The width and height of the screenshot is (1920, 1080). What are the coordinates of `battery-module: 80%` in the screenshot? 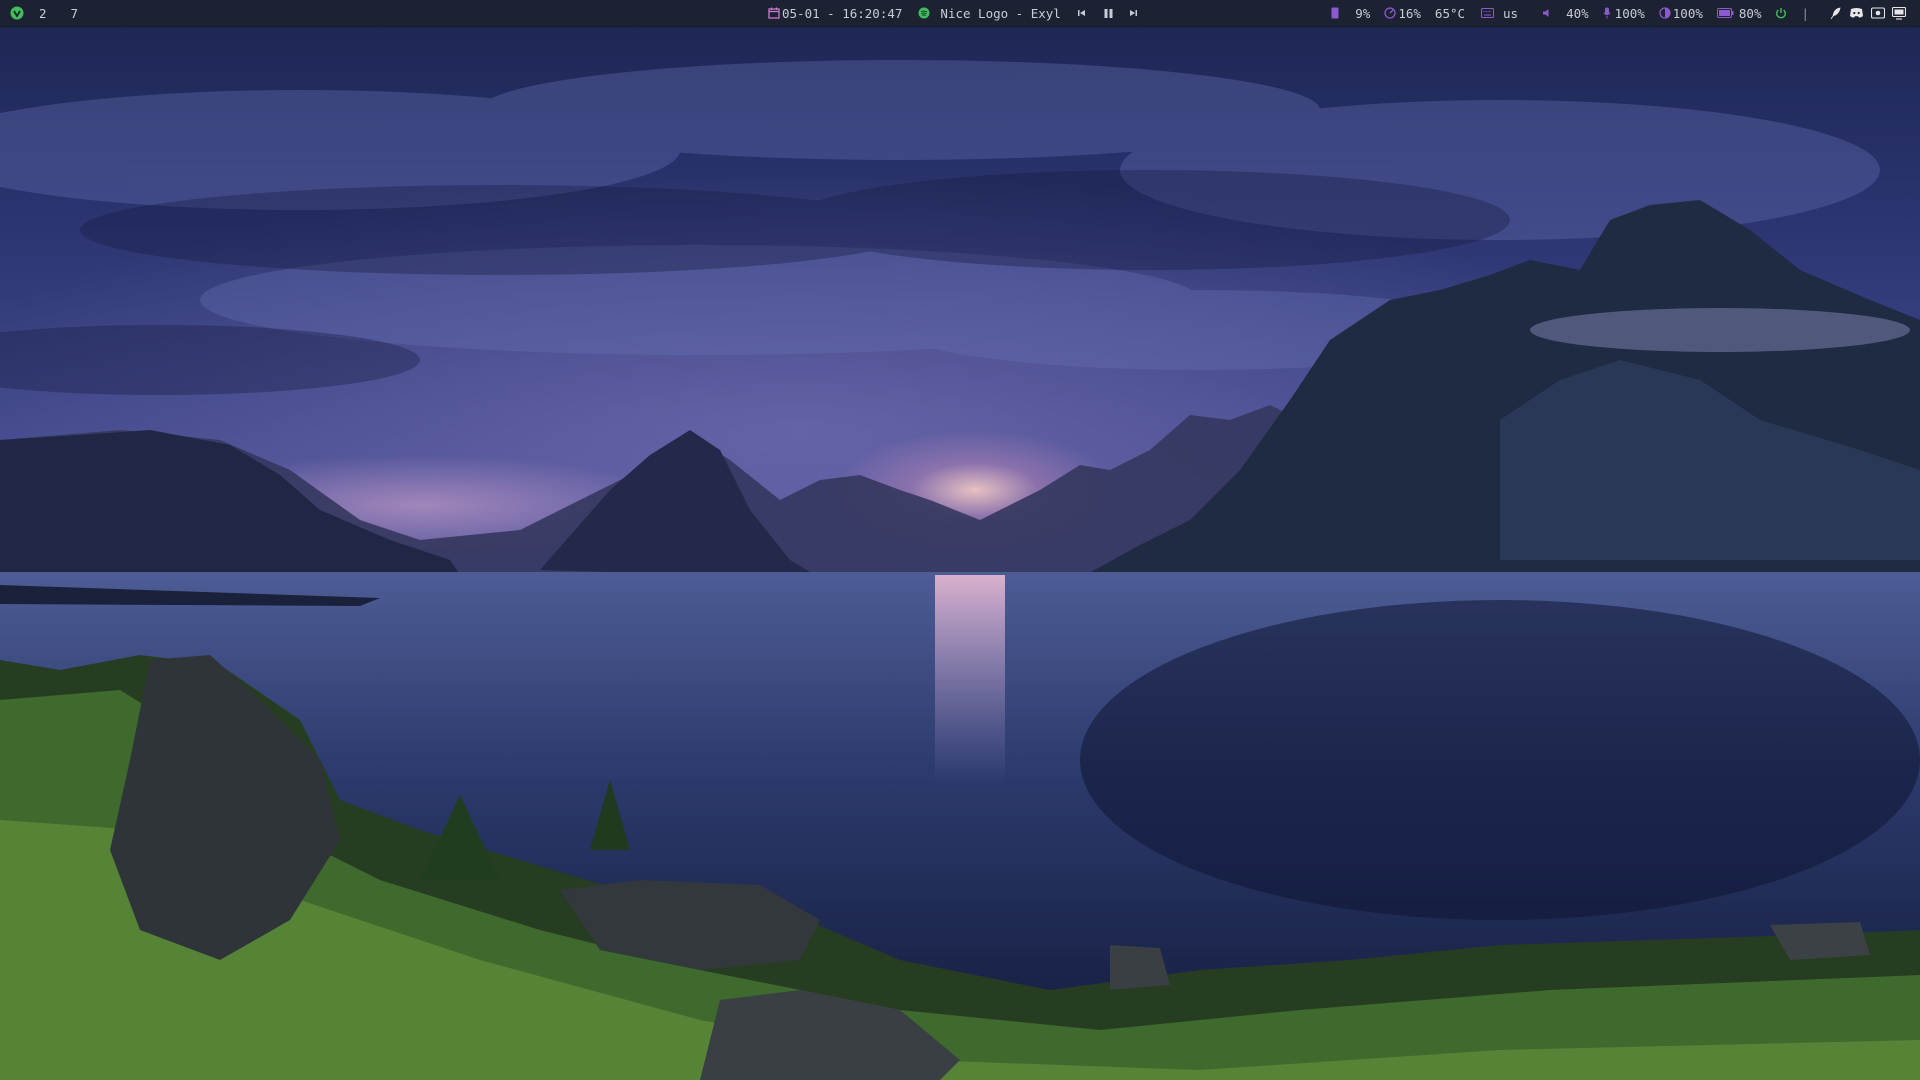 It's located at (1739, 13).